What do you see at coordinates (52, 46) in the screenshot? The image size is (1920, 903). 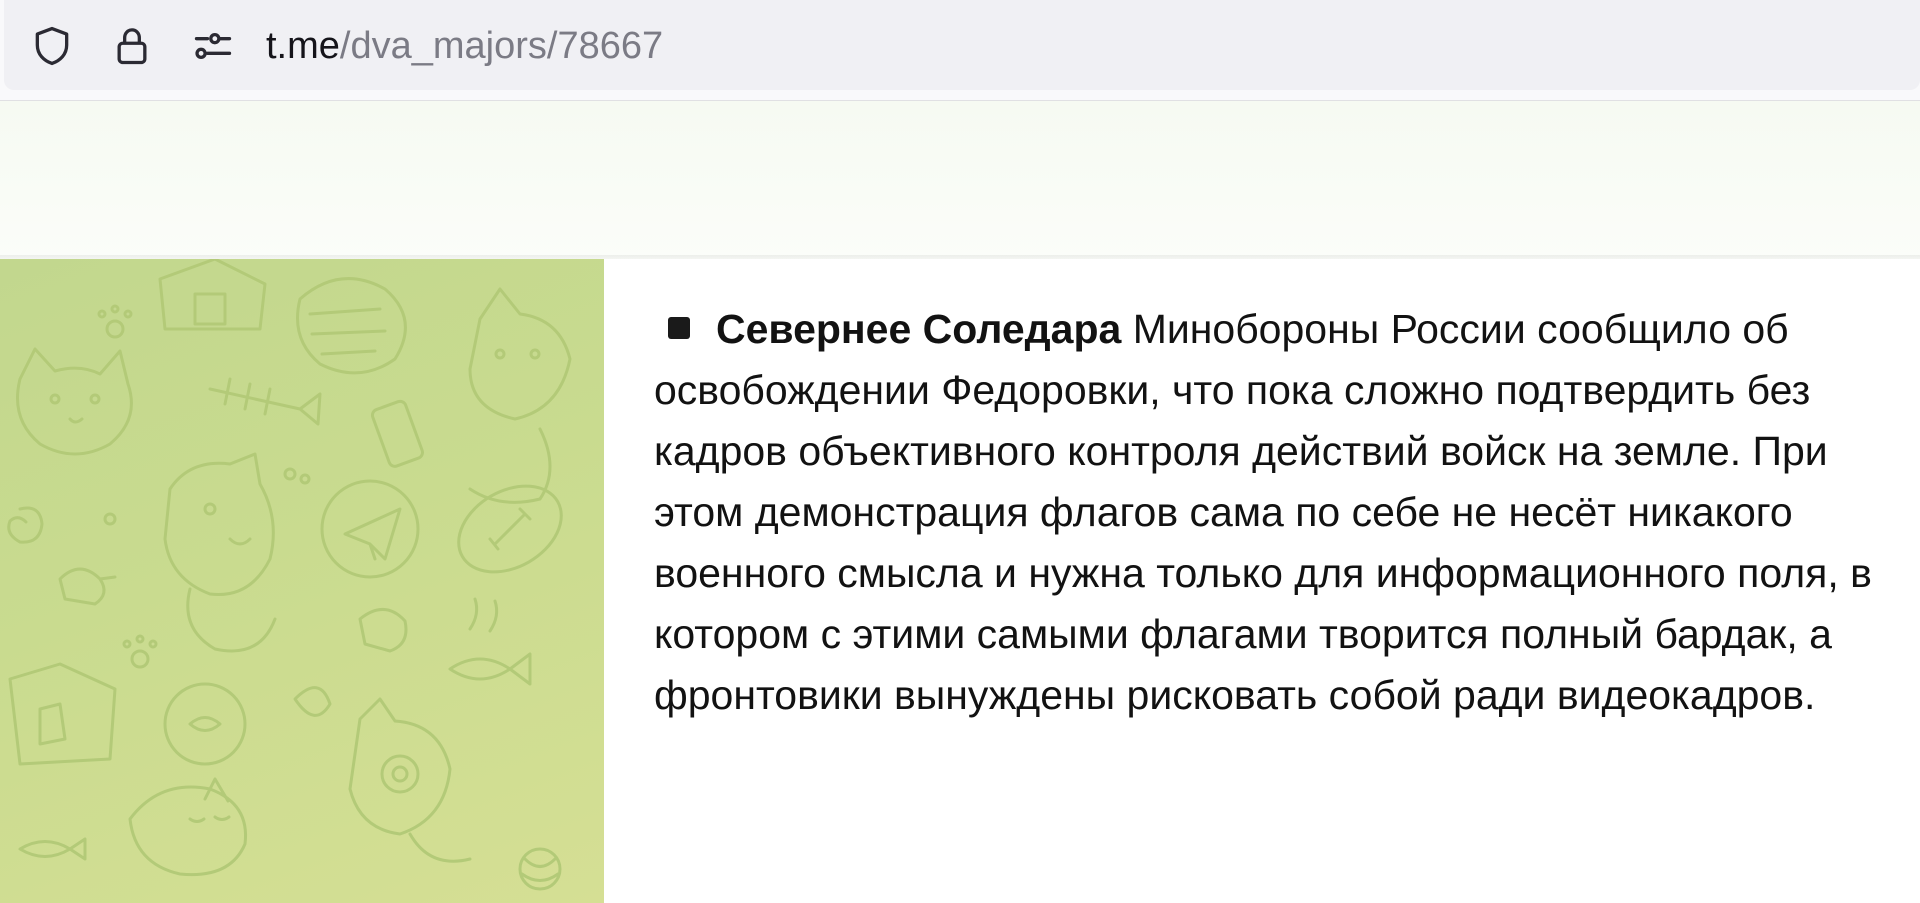 I see `shield-icon` at bounding box center [52, 46].